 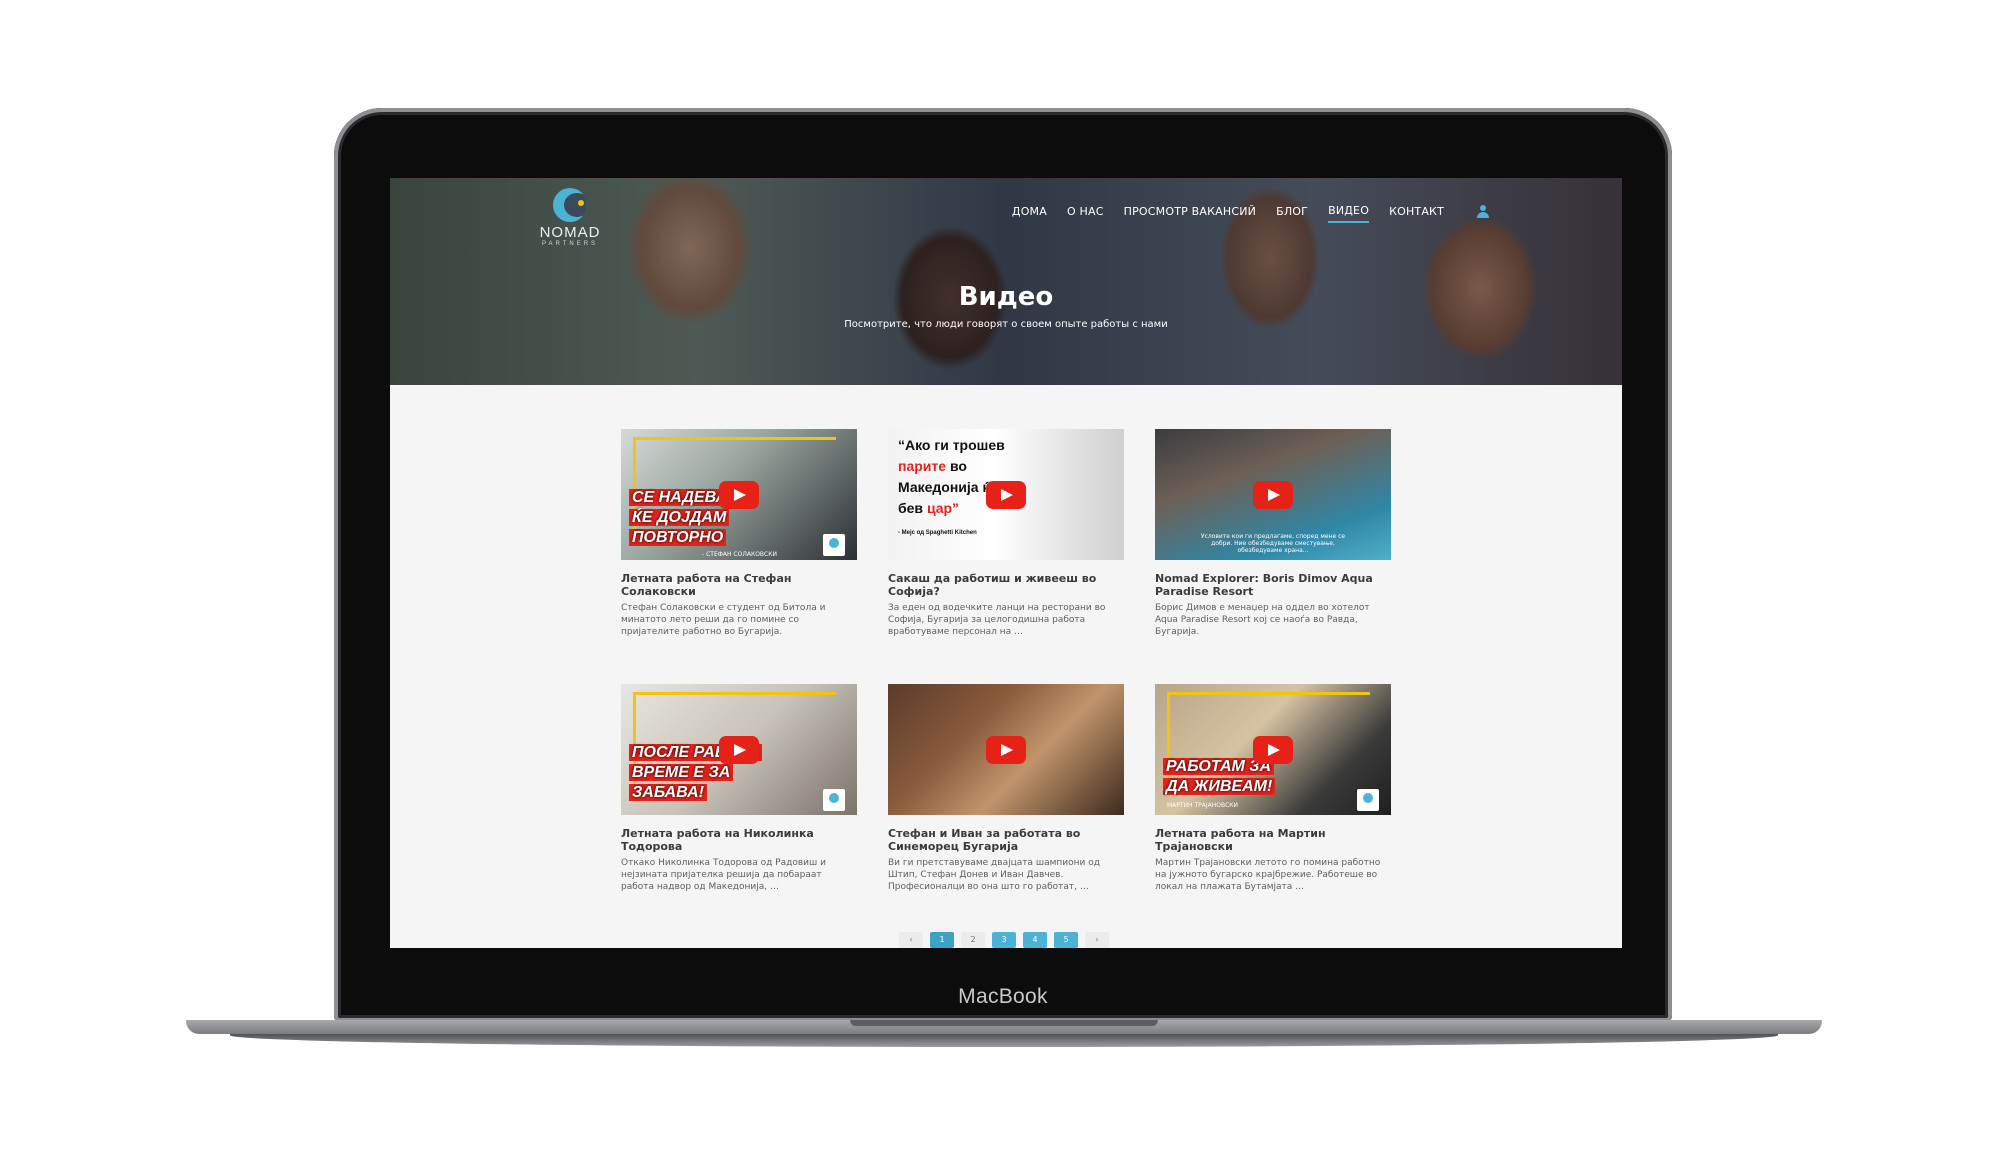 I want to click on pagination: ‹ 1 2 3 4 5 ›, so click(x=1004, y=940).